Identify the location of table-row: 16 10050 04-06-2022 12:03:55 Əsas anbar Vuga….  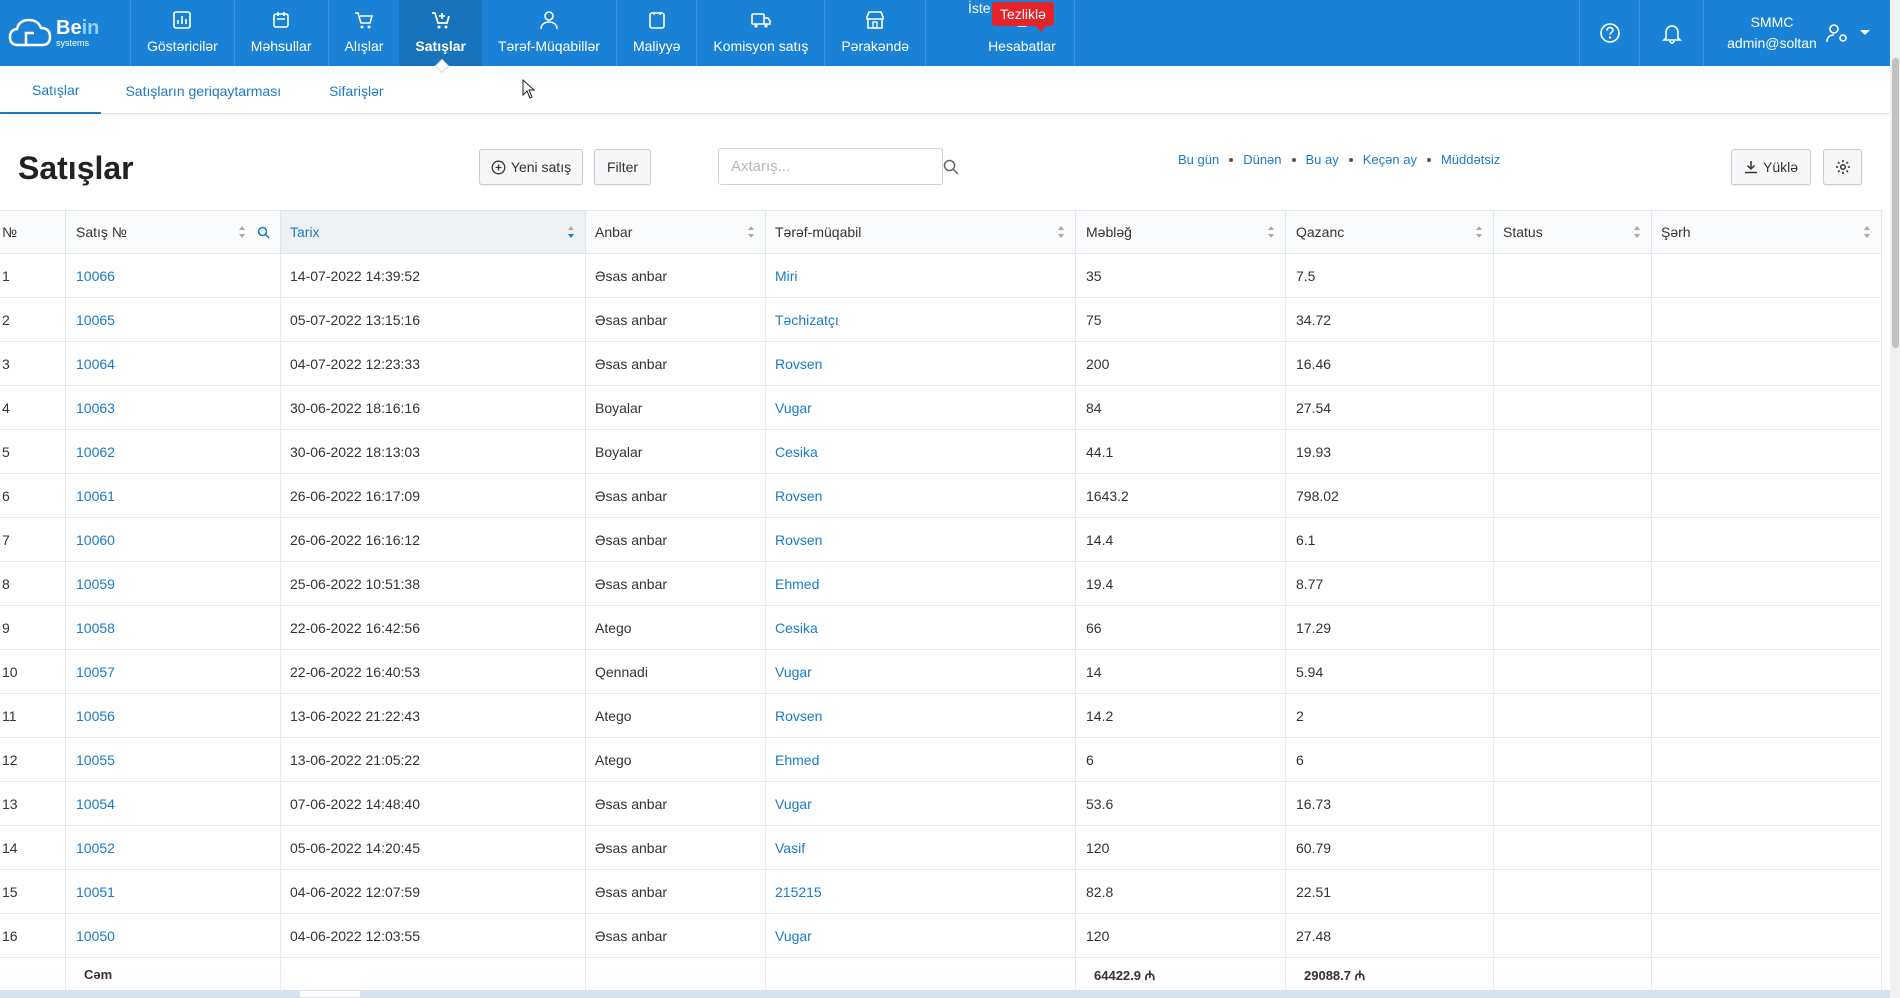
(941, 936).